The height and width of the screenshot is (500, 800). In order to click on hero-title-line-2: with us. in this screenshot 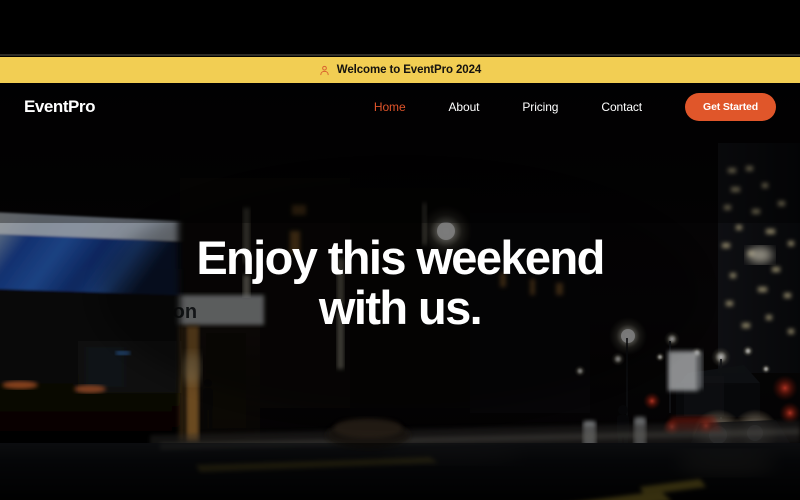, I will do `click(400, 308)`.